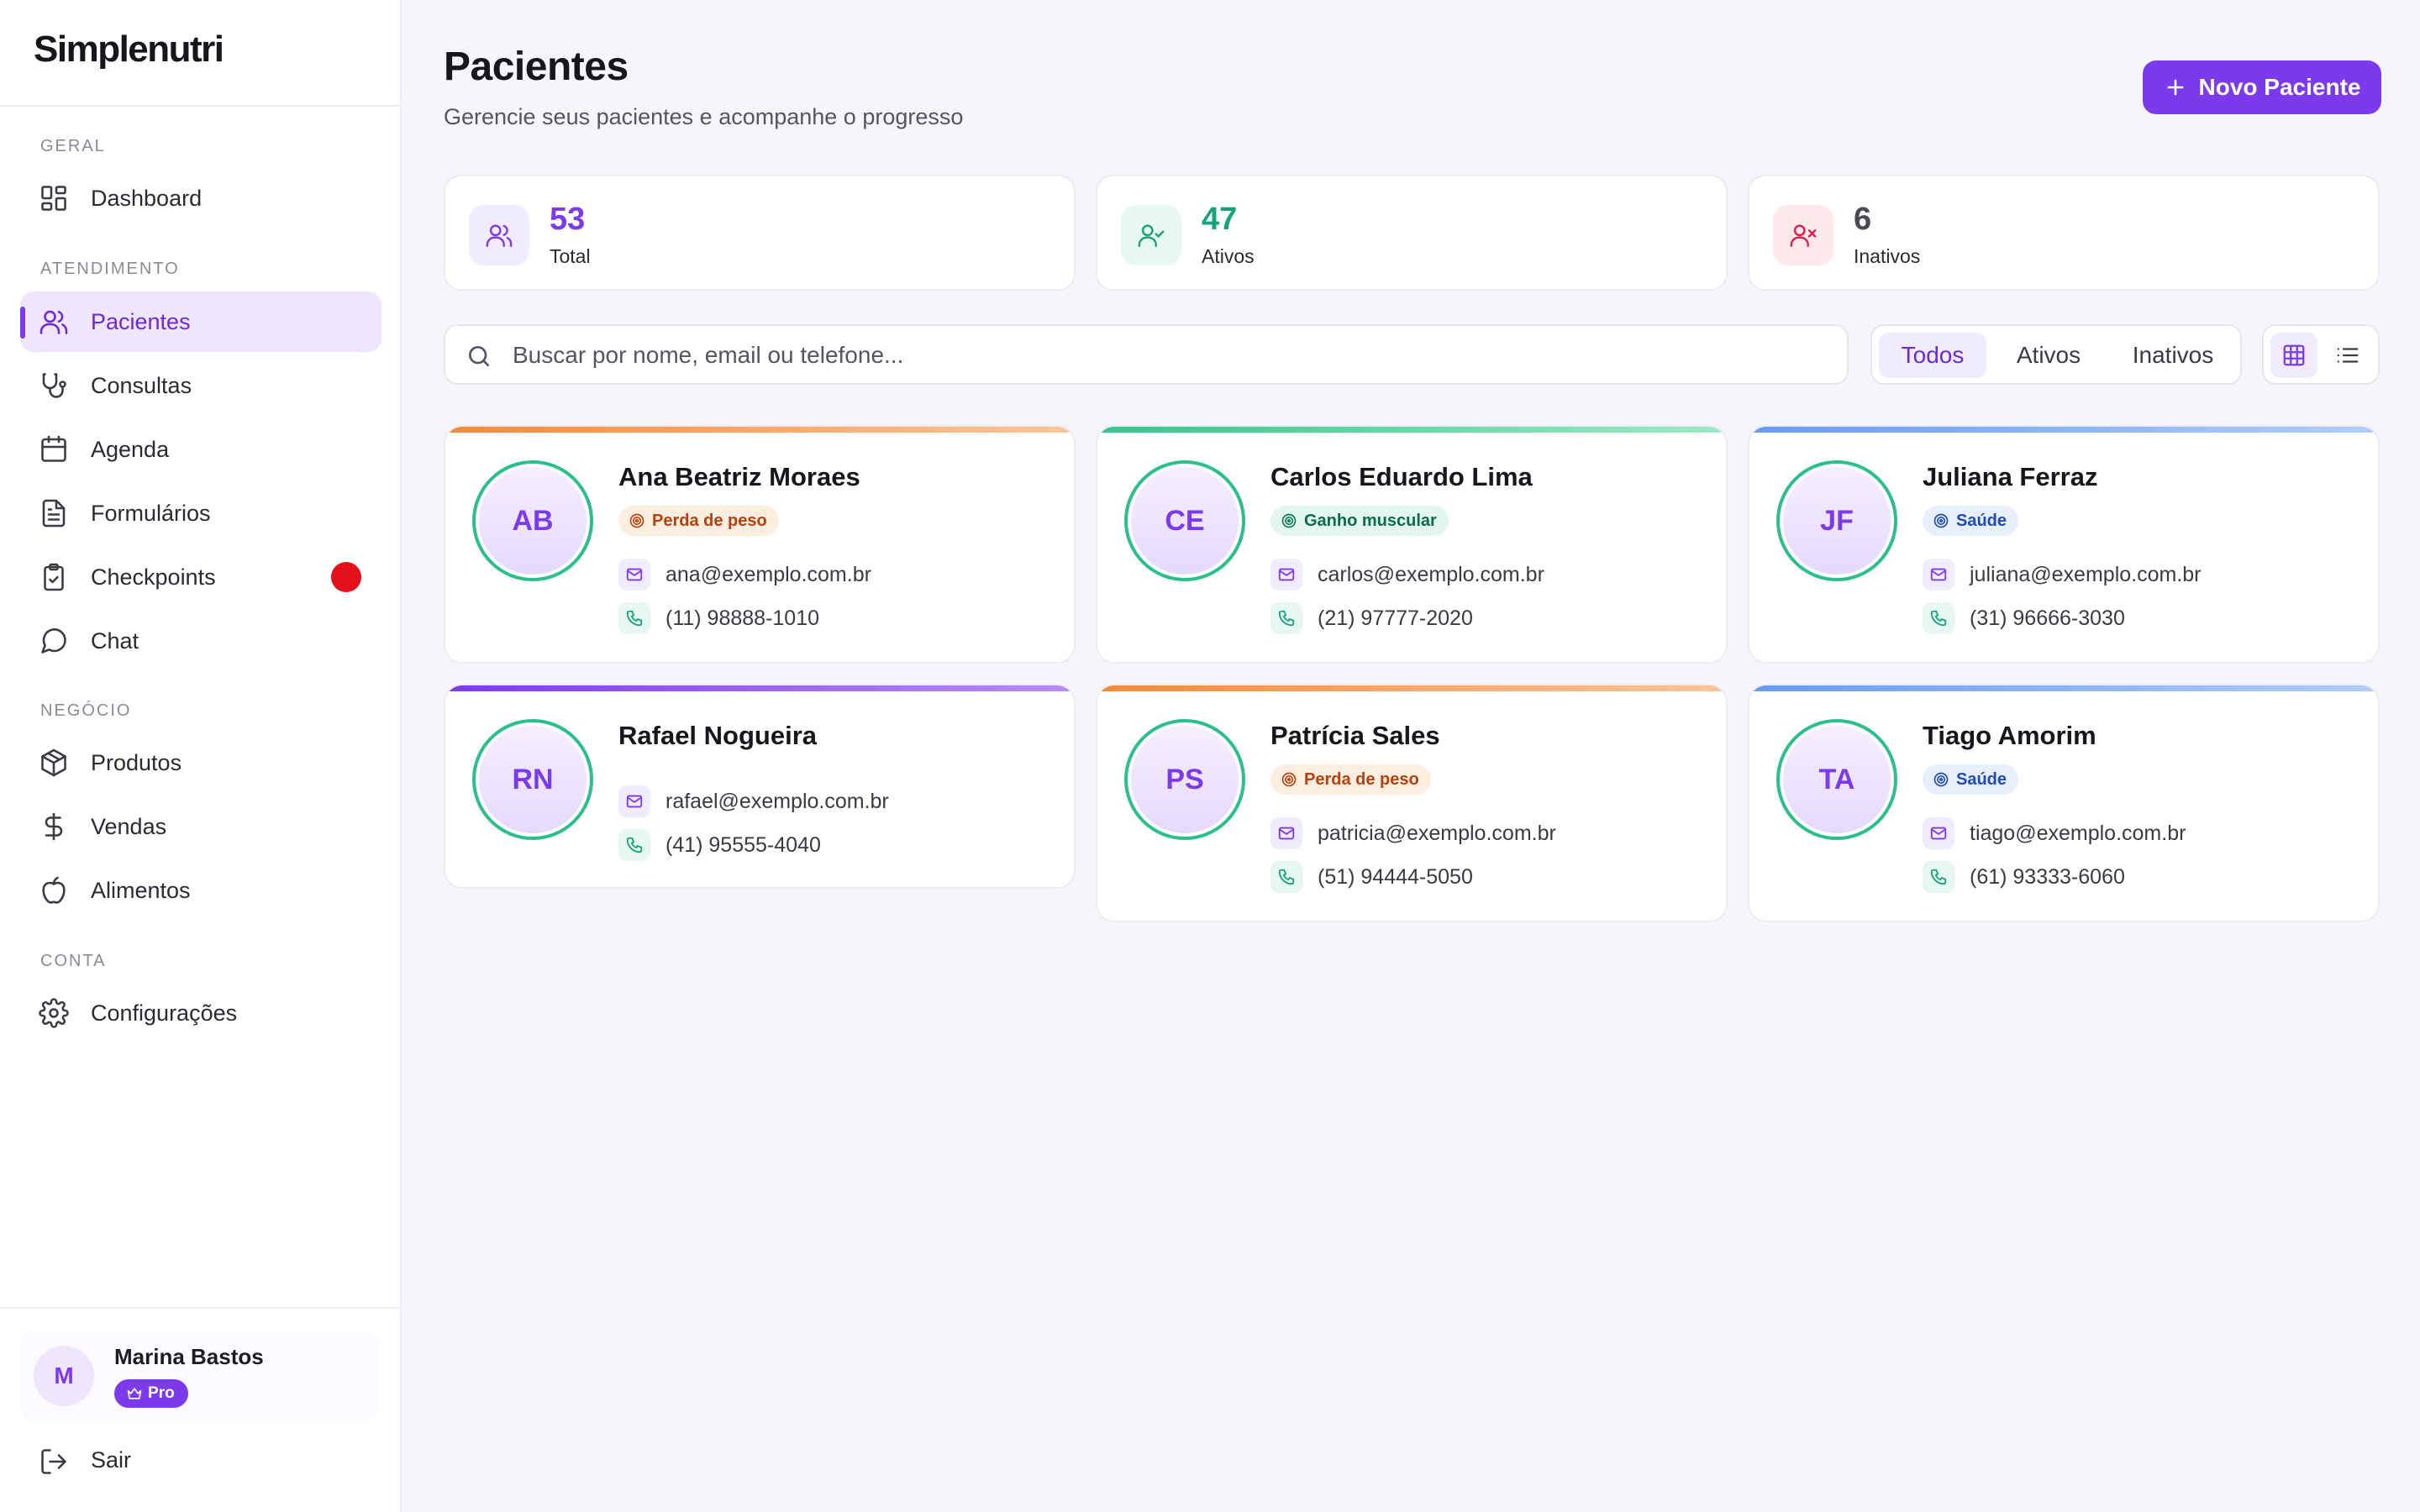  Describe the element at coordinates (1395, 618) in the screenshot. I see `patient-phone: (21) 97777-2020` at that location.